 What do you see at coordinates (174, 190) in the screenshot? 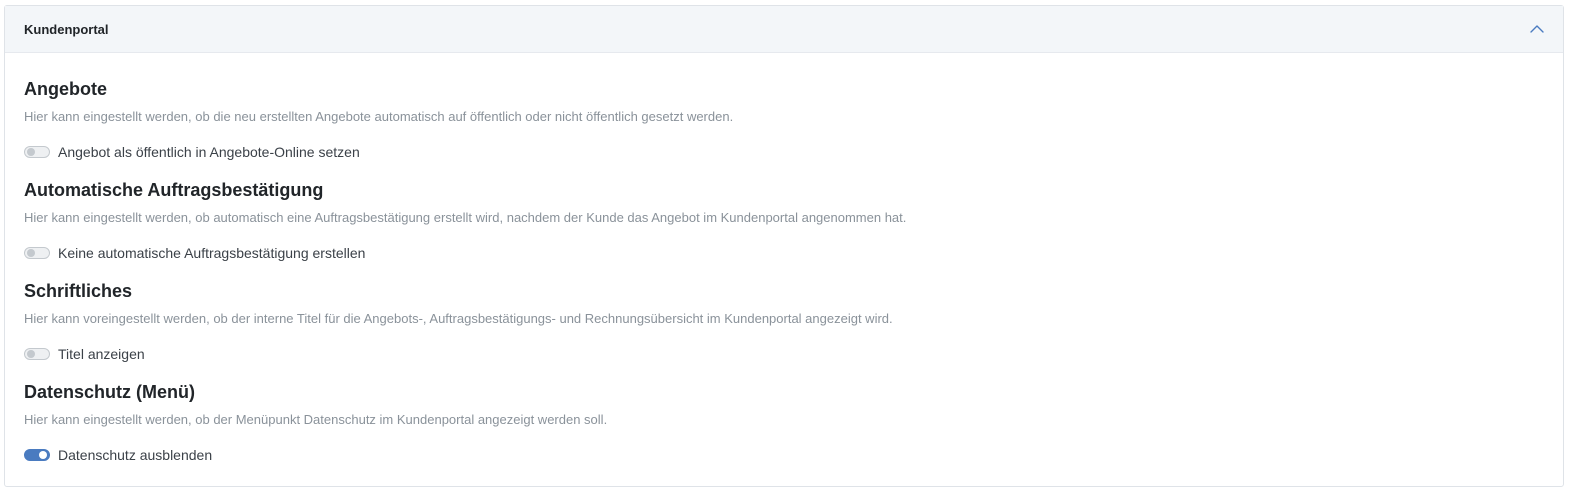
I see `section-title: Automatische Auftragsbestätigung` at bounding box center [174, 190].